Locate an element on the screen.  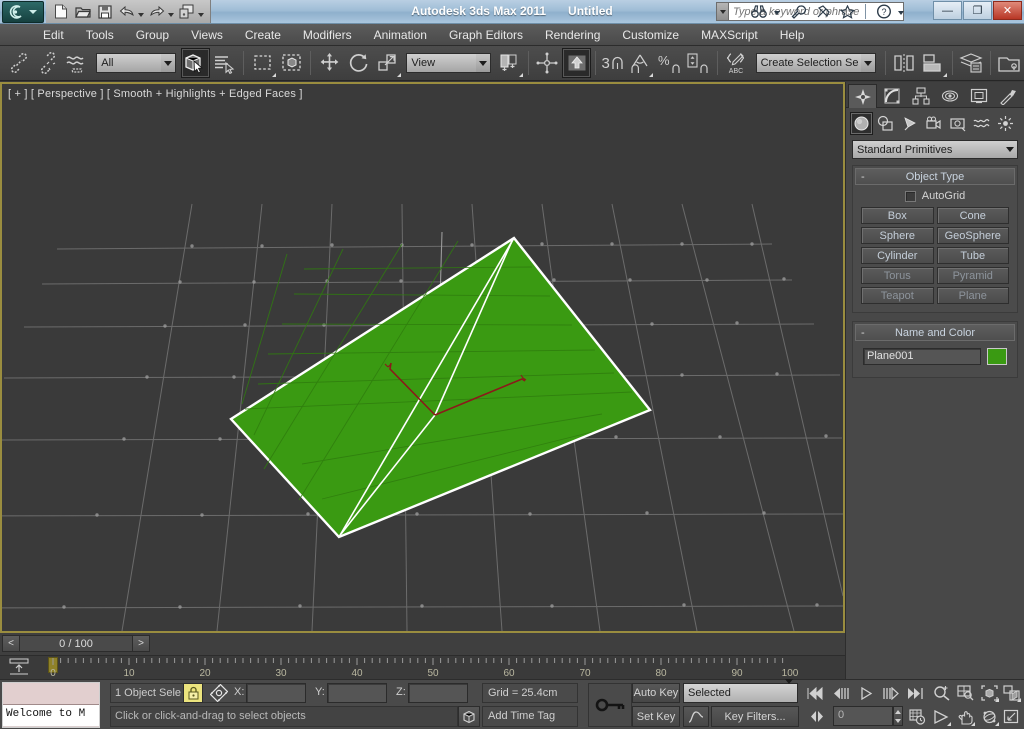
listener-output-pane: Welcome to M is located at coordinates (51, 715).